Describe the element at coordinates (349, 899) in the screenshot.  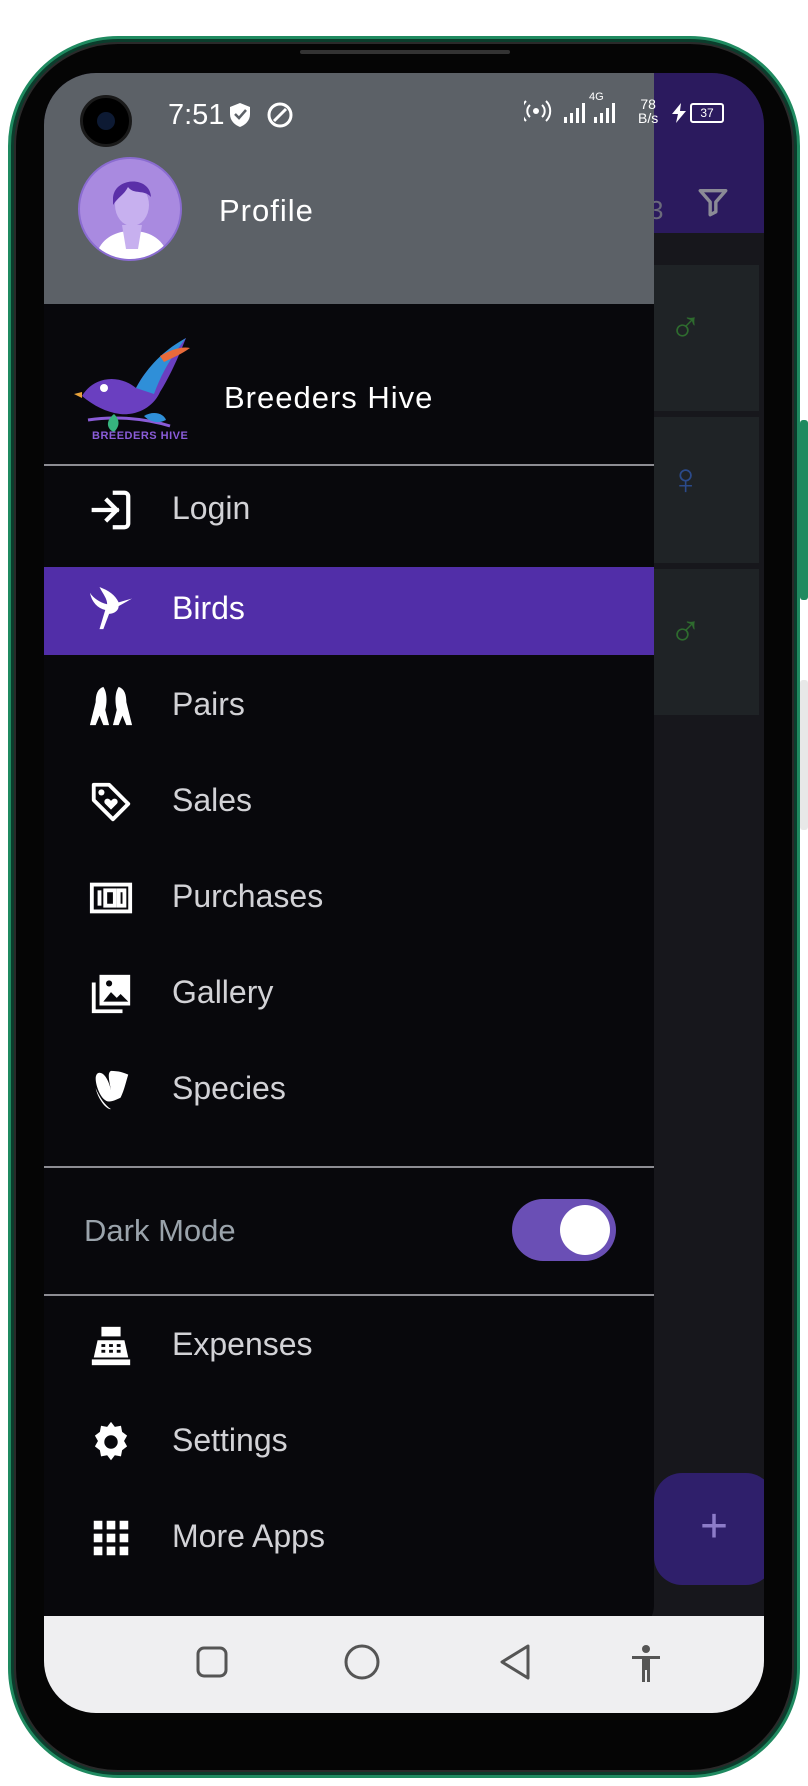
I see `menu-item-purchases: Purchases` at that location.